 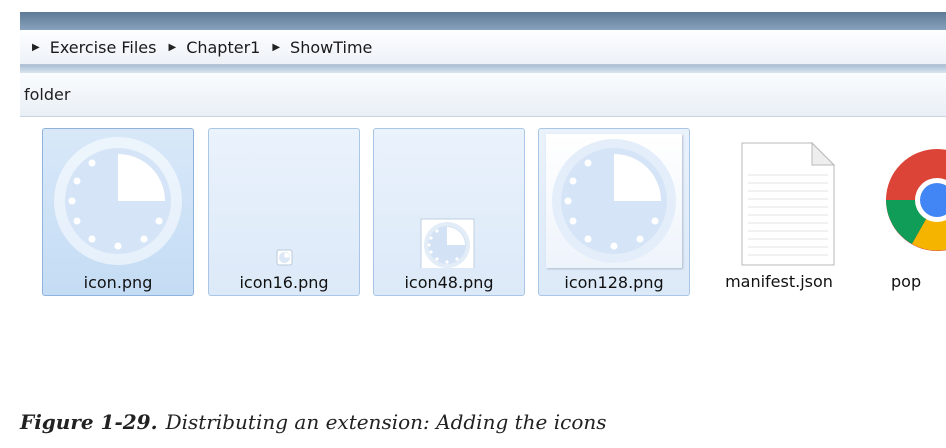 I want to click on file-name: pop, so click(x=907, y=281).